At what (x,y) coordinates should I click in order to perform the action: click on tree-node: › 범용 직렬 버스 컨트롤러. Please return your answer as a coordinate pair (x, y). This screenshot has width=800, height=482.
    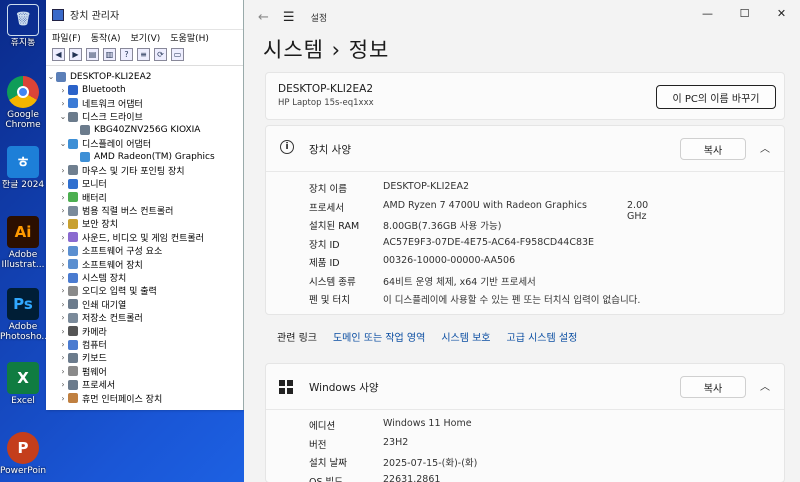
    Looking at the image, I should click on (144, 210).